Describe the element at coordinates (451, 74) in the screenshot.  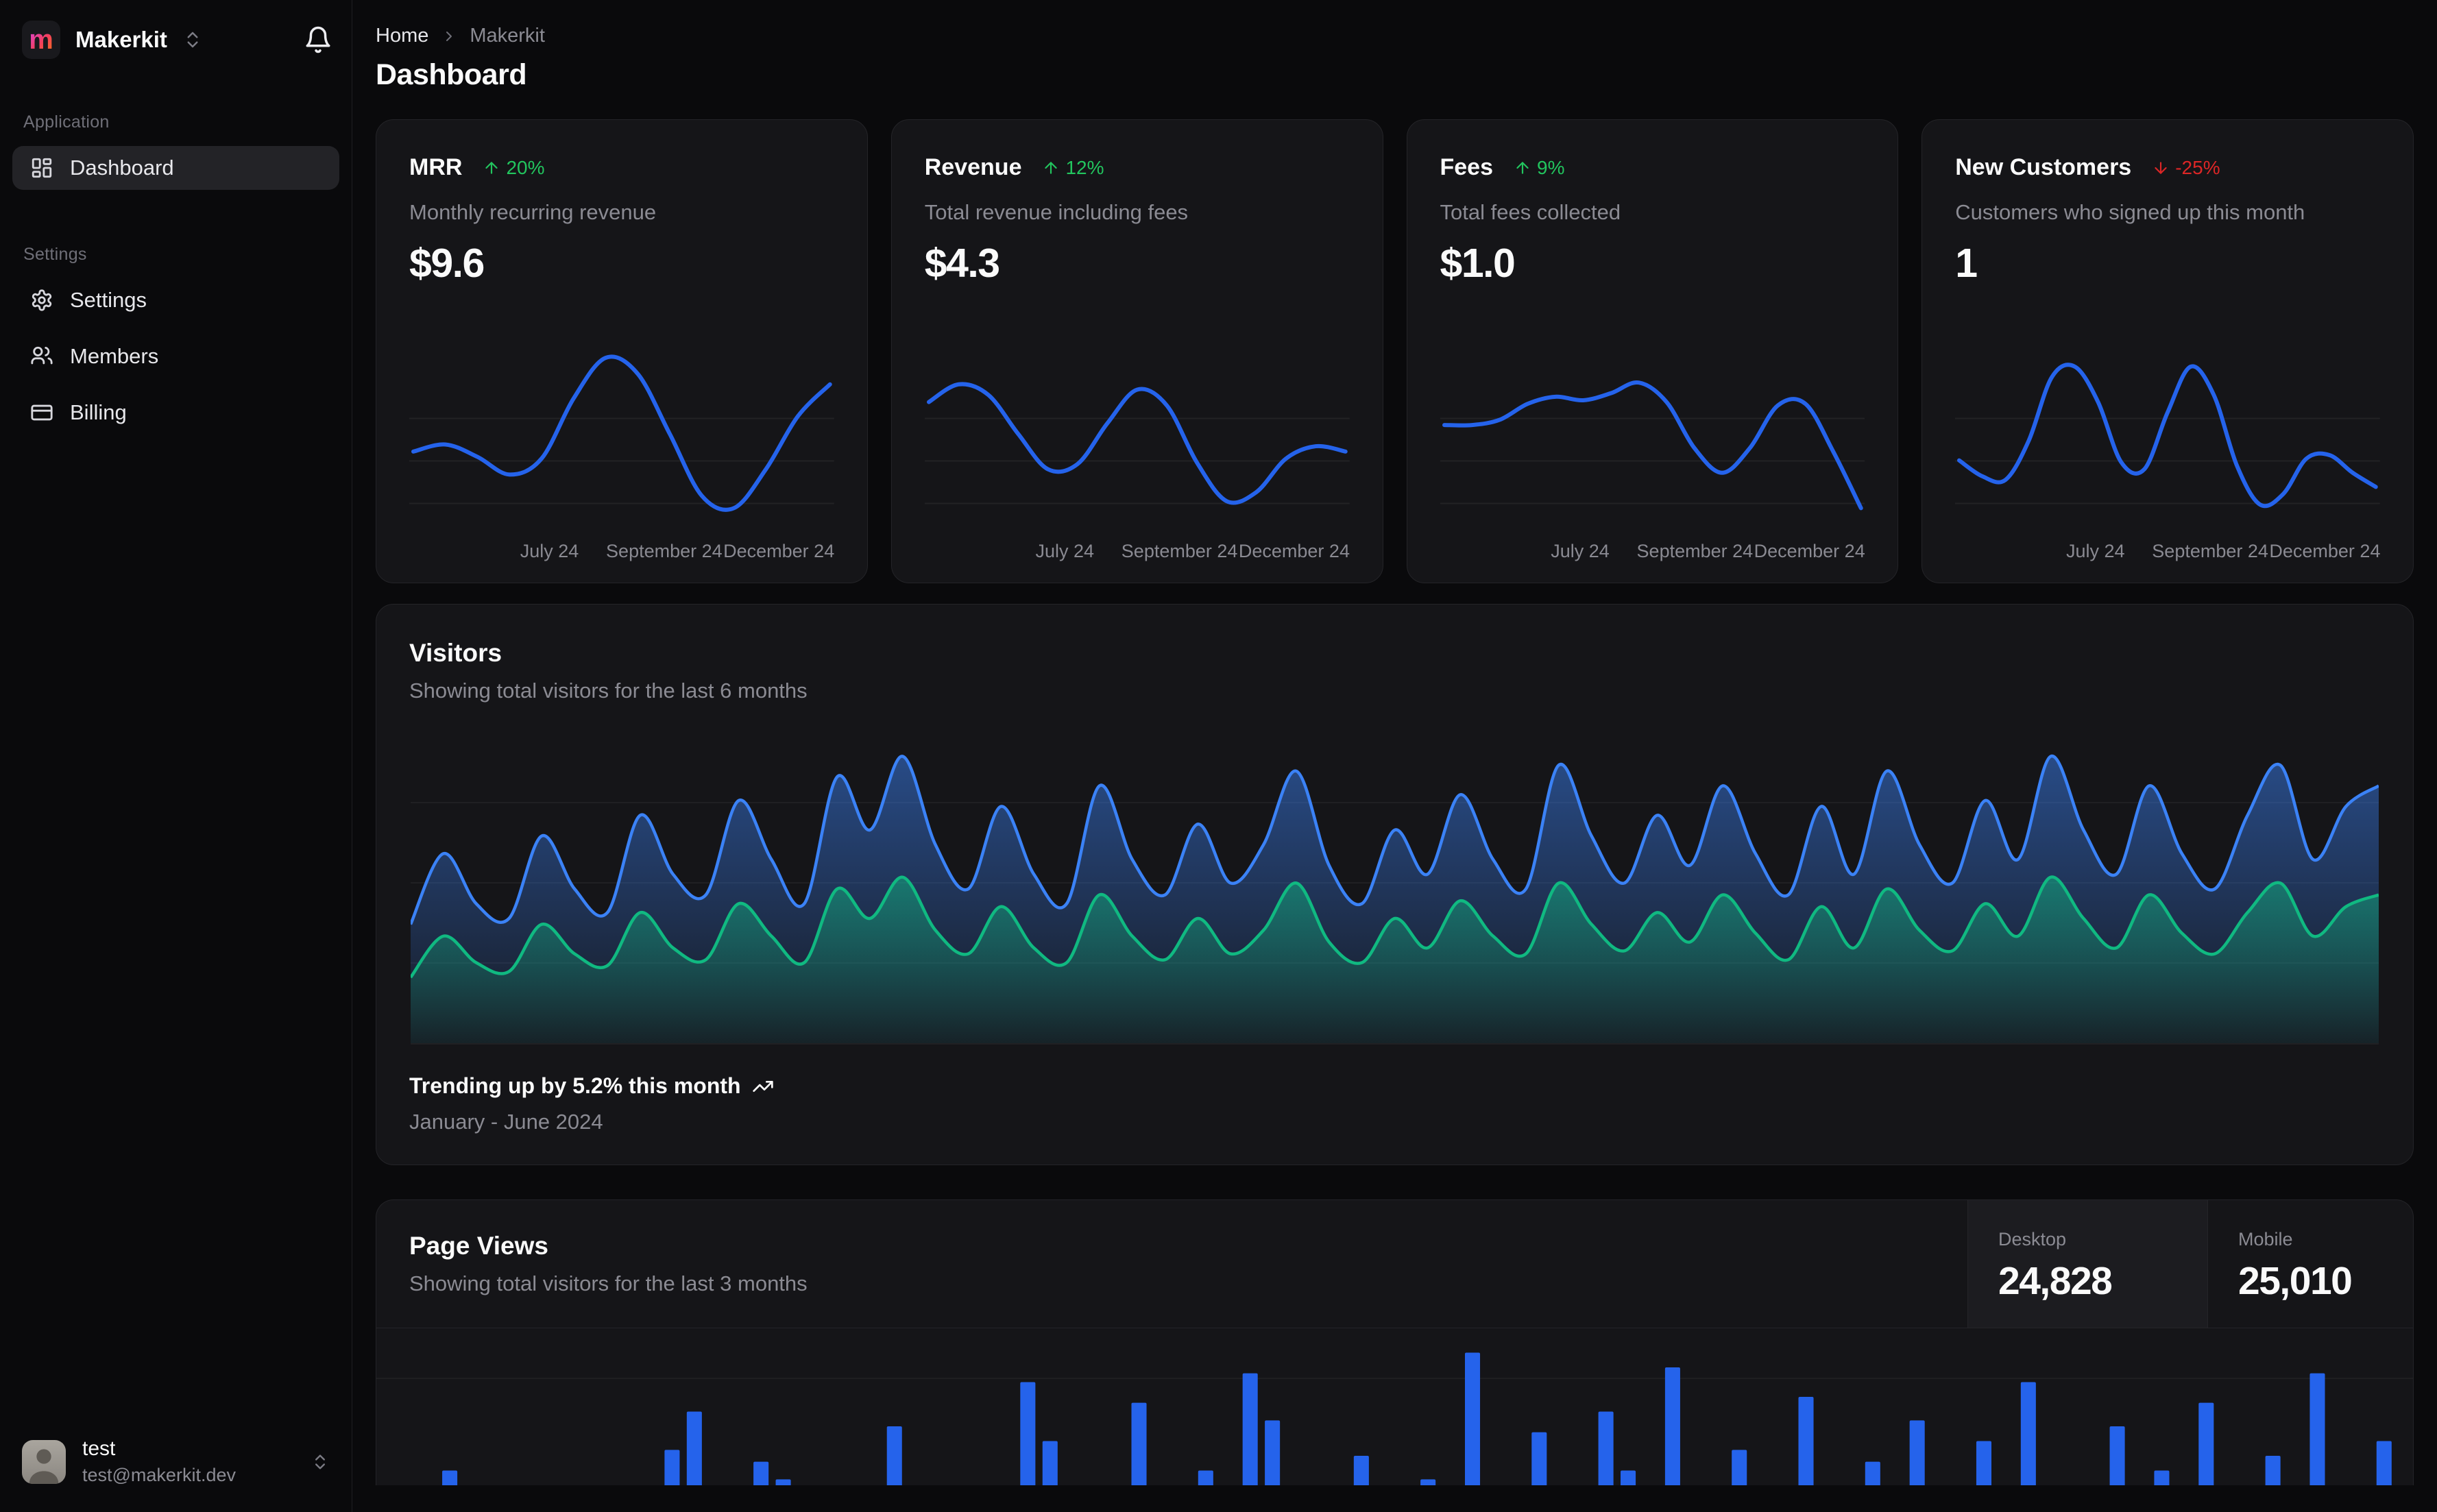
I see `page-title: Dashboard` at that location.